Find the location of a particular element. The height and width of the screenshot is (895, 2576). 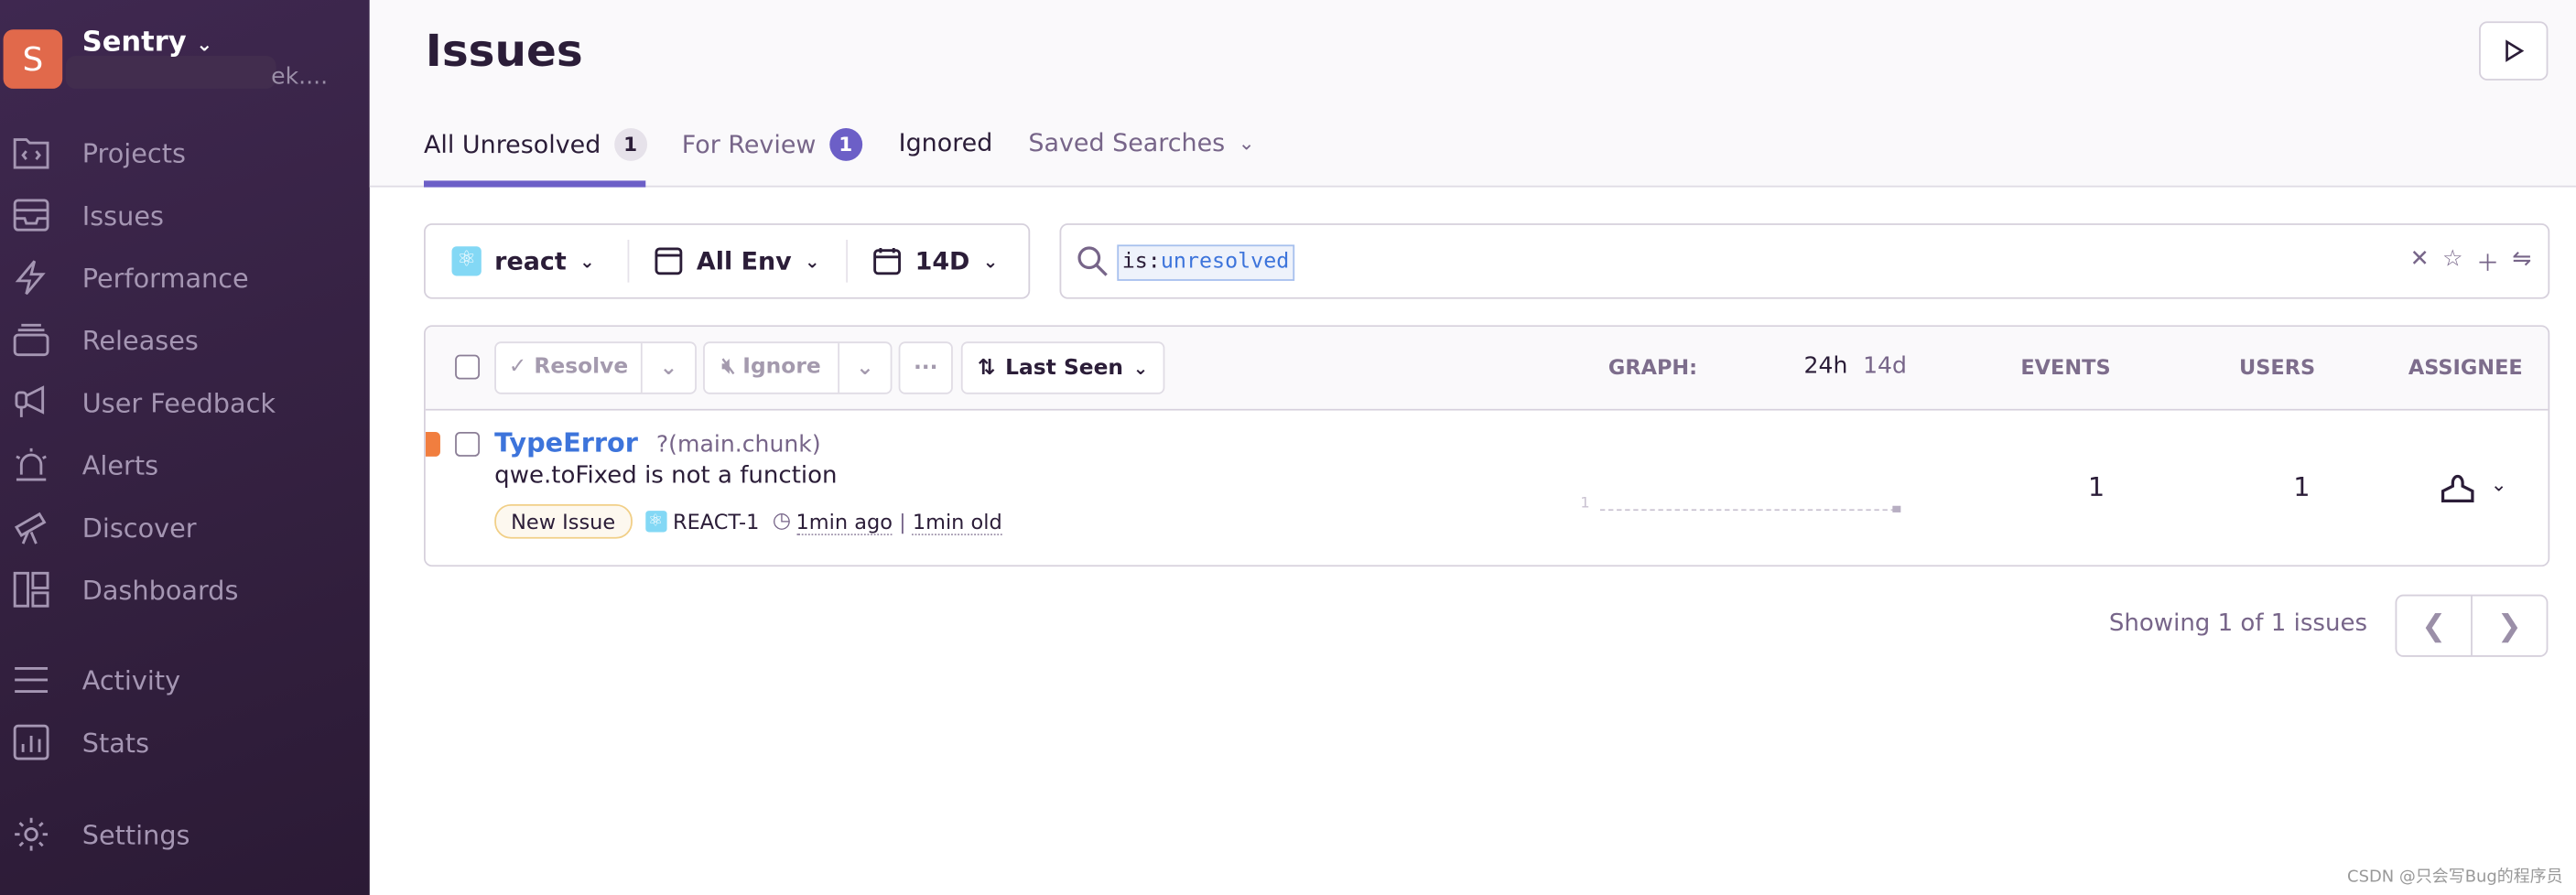

sidebar-item-performance: Performance is located at coordinates (185, 277).